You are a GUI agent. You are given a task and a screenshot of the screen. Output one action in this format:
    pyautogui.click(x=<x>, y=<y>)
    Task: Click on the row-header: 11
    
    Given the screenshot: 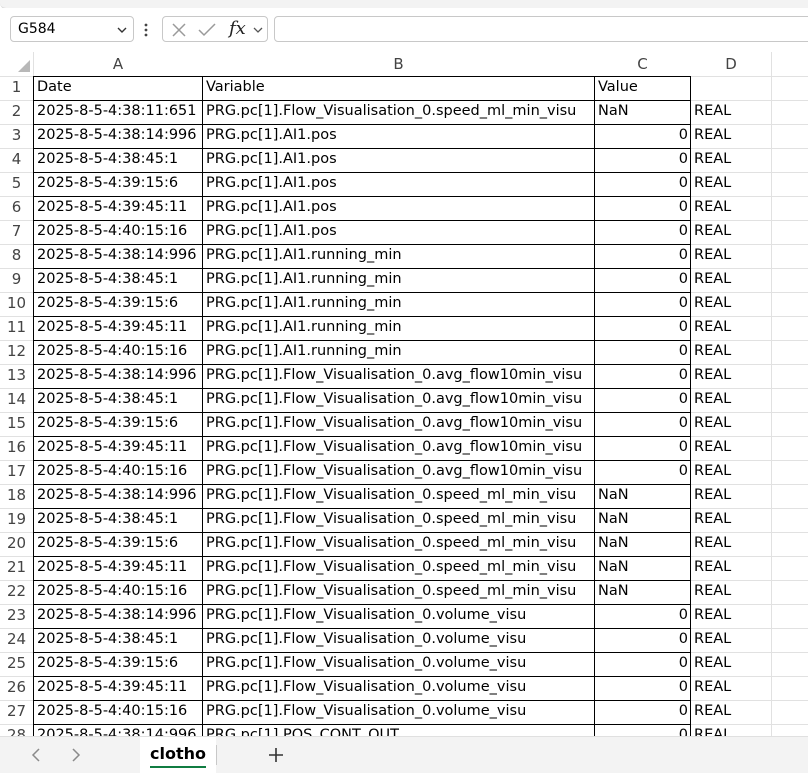 What is the action you would take?
    pyautogui.click(x=16, y=328)
    